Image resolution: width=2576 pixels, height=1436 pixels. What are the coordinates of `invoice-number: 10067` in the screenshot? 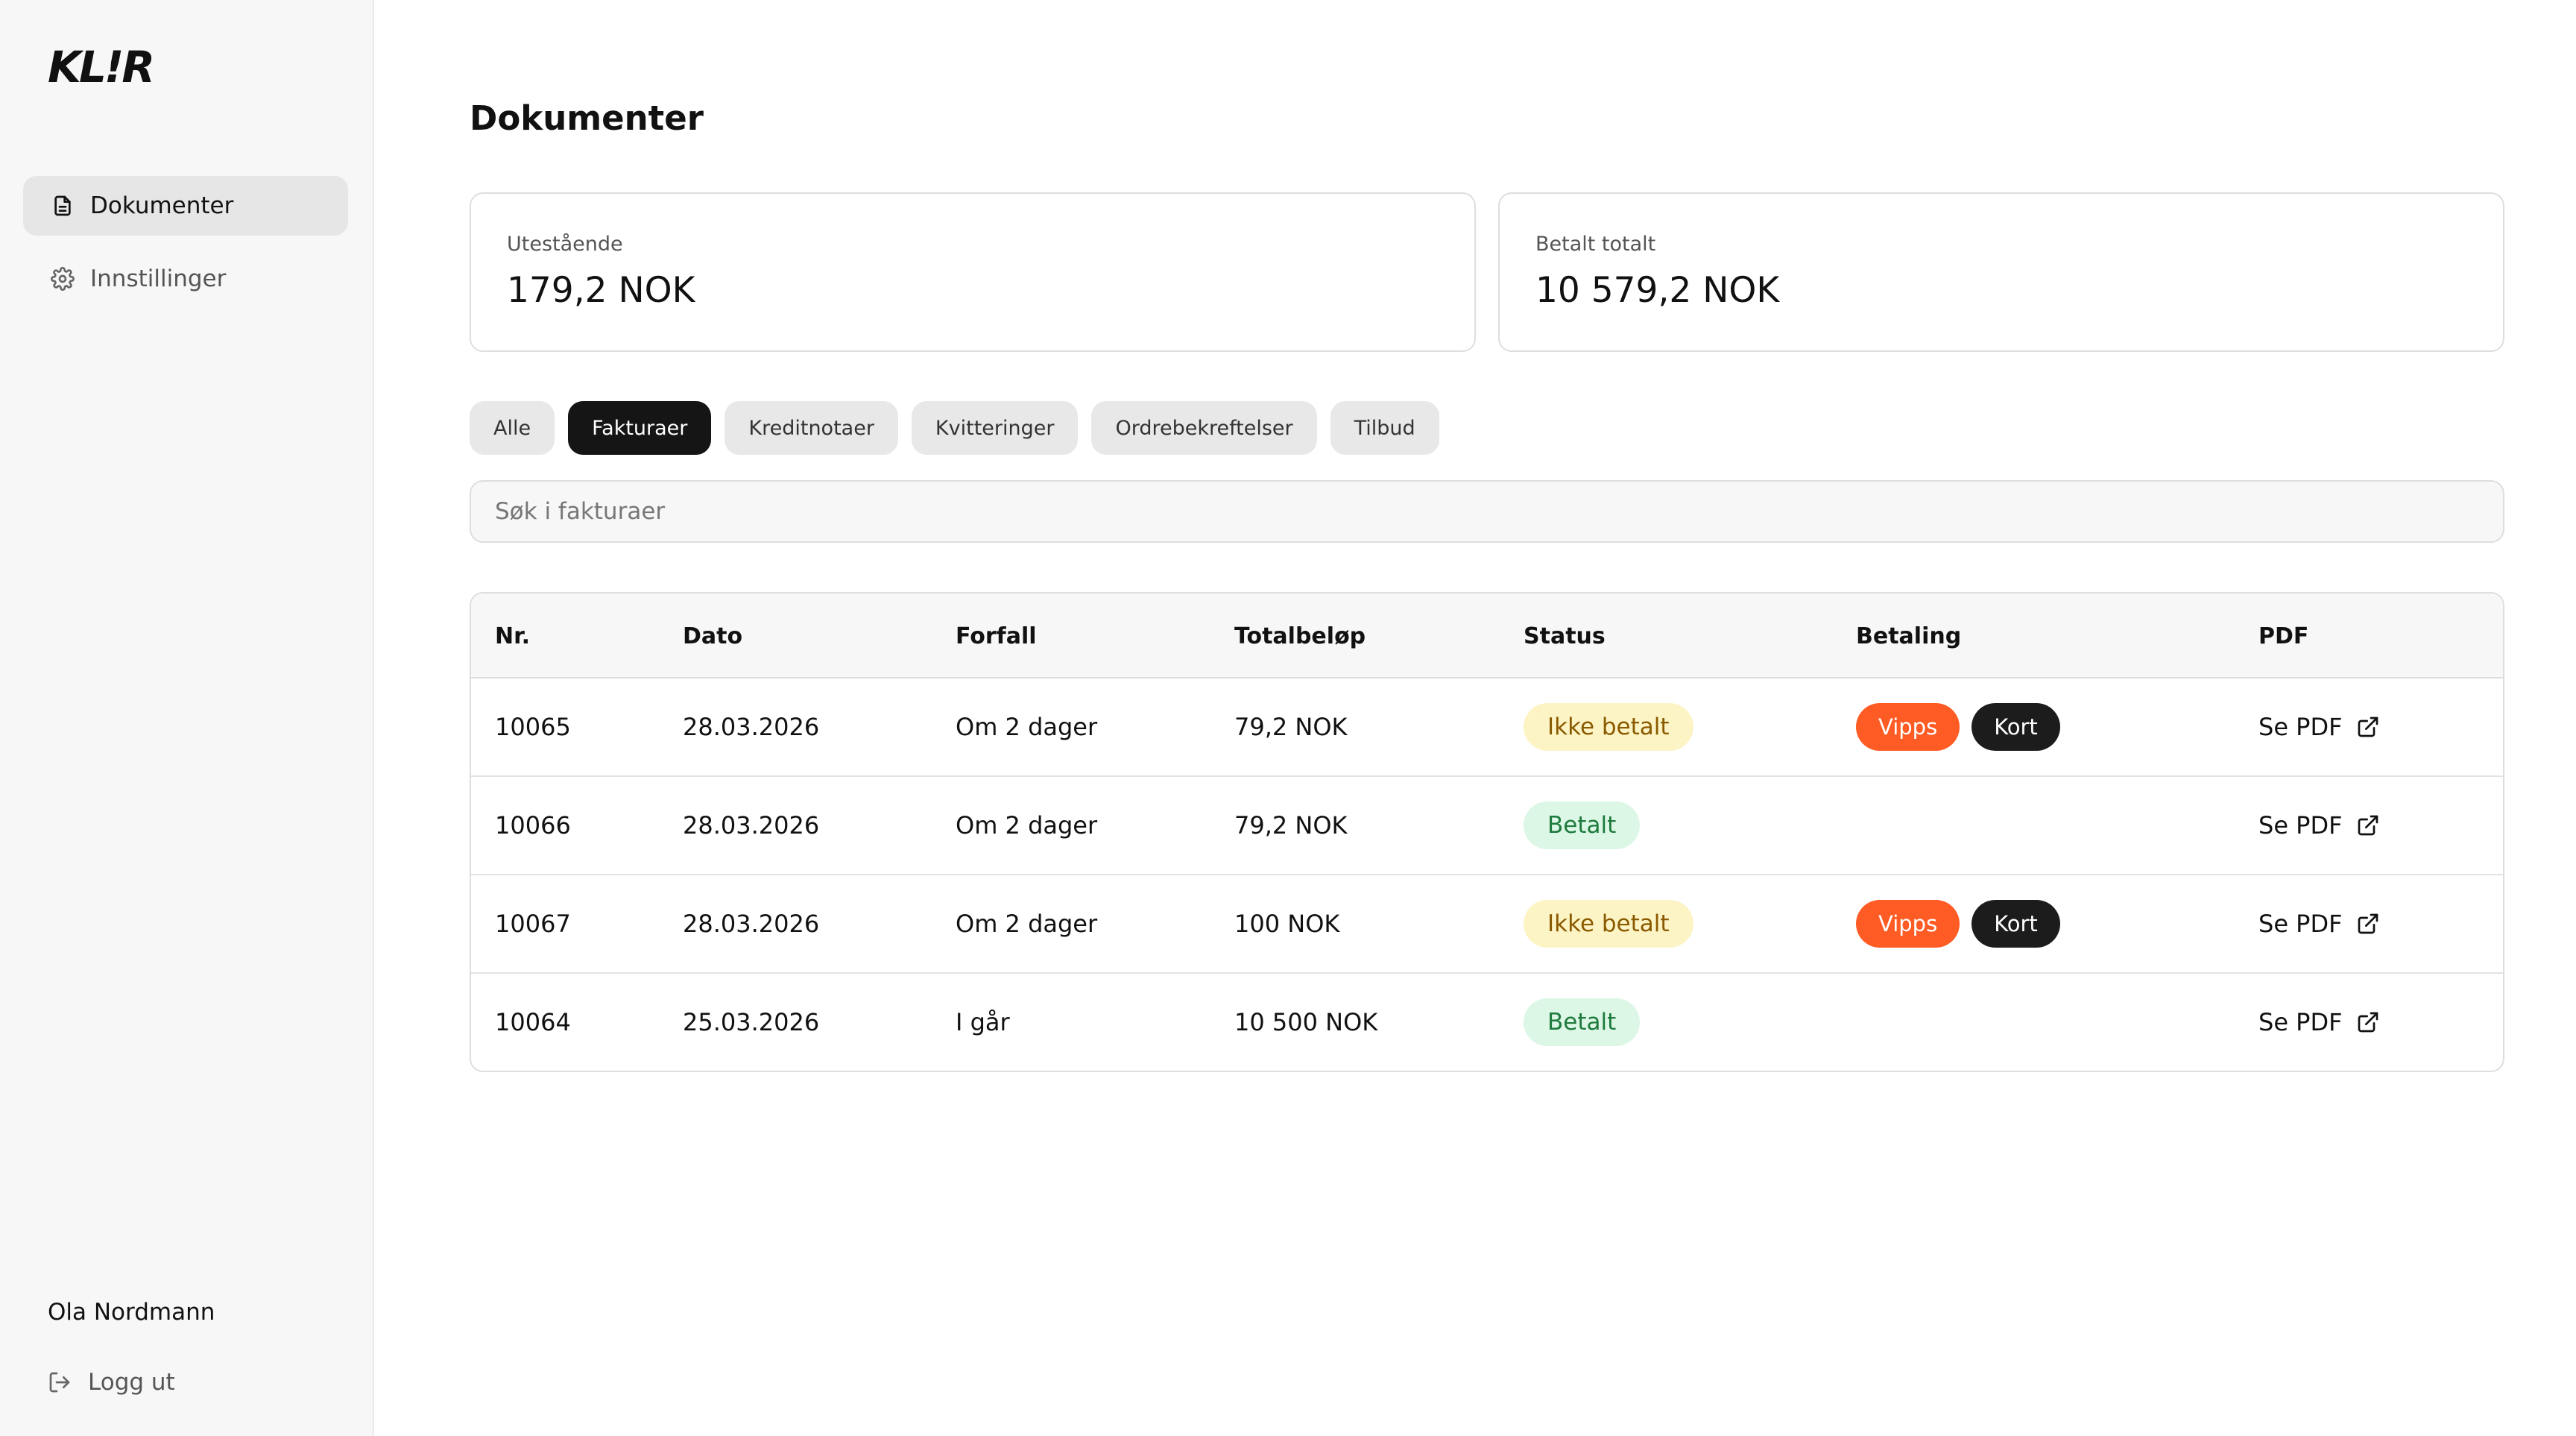 It's located at (533, 924).